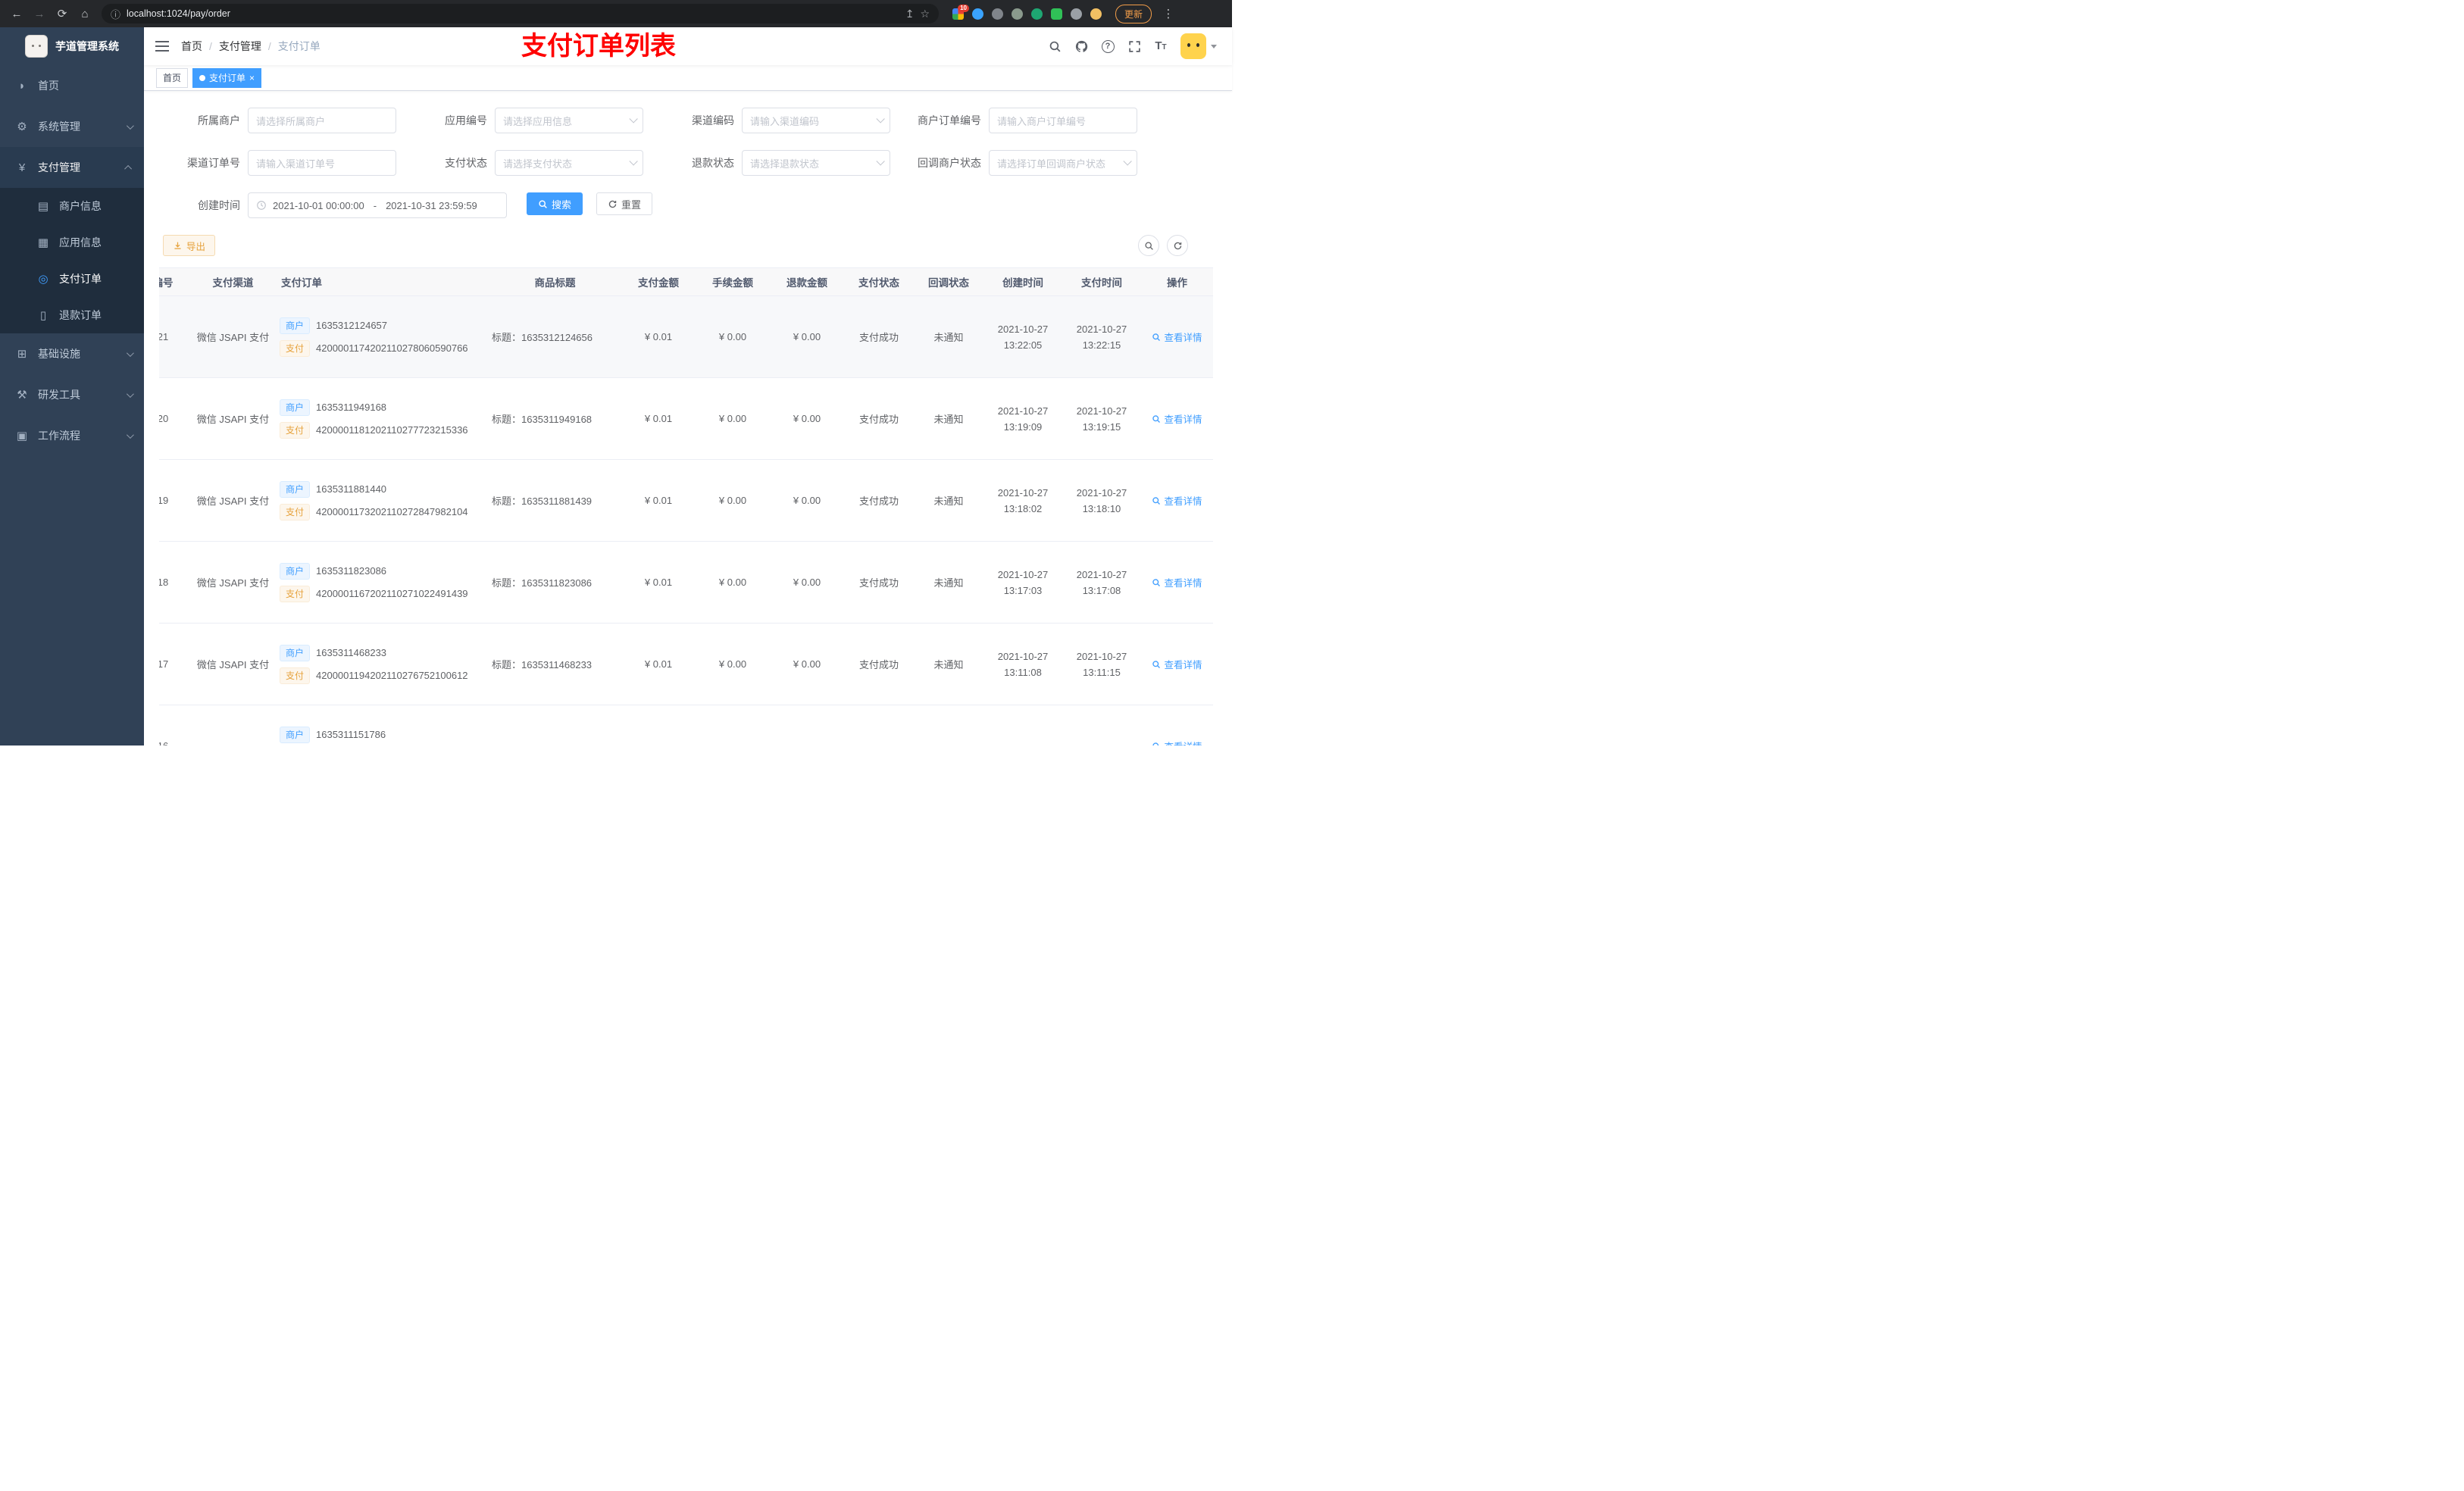 The width and height of the screenshot is (2464, 1491). Describe the element at coordinates (1214, 46) in the screenshot. I see `caret-down-icon` at that location.